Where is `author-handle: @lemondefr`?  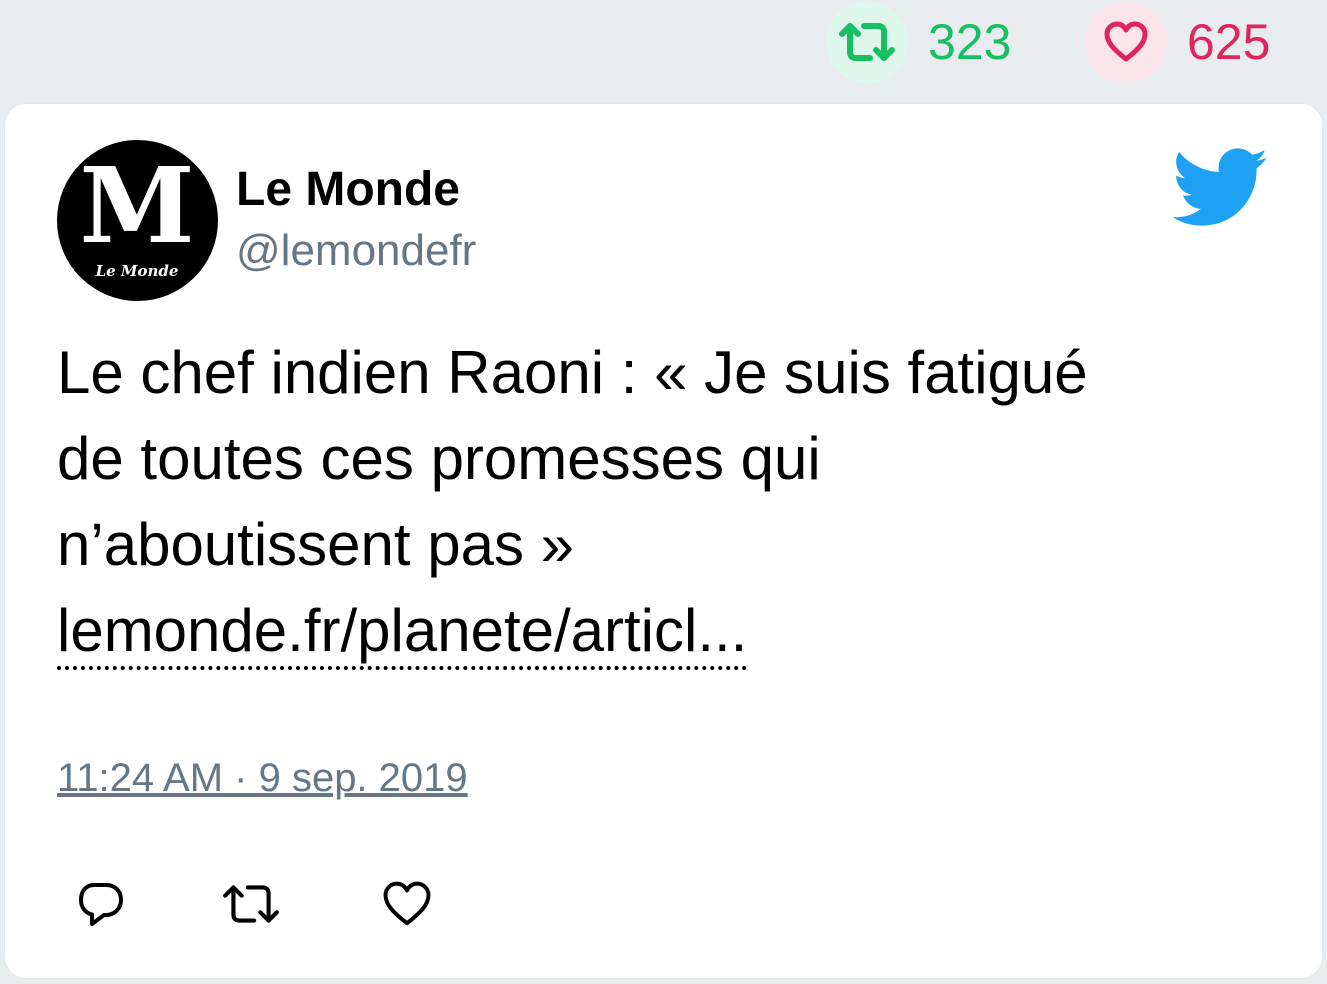 author-handle: @lemondefr is located at coordinates (356, 251).